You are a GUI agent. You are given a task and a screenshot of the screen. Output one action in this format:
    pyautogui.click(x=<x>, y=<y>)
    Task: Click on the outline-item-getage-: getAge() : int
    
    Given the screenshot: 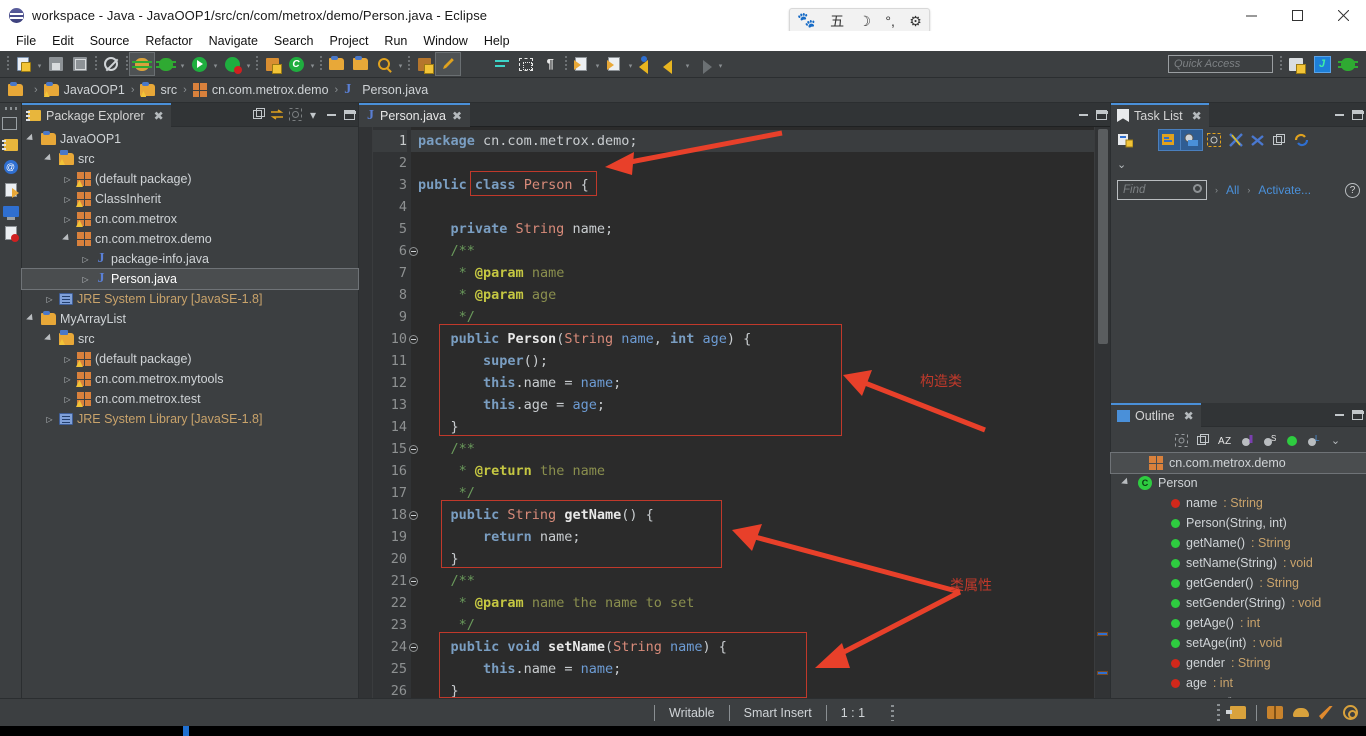 What is the action you would take?
    pyautogui.click(x=1238, y=623)
    